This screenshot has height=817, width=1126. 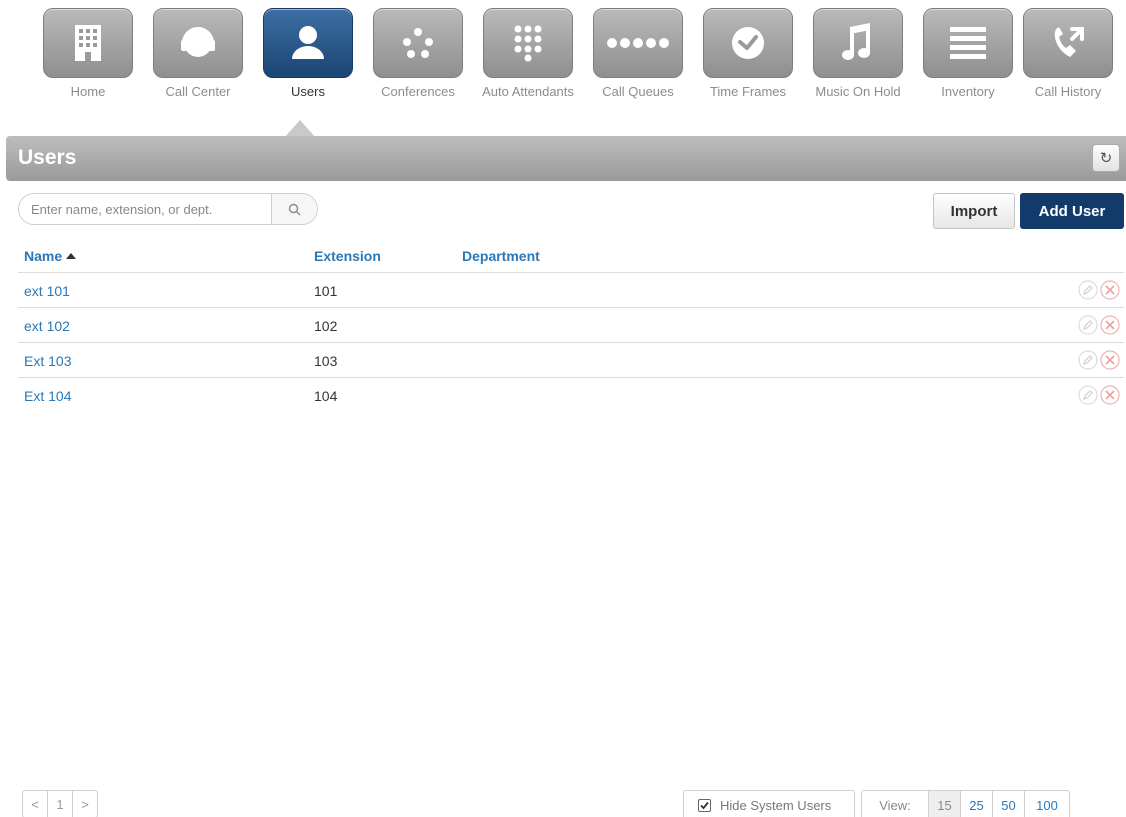 What do you see at coordinates (418, 91) in the screenshot?
I see `nav-conferences-label: Conferences` at bounding box center [418, 91].